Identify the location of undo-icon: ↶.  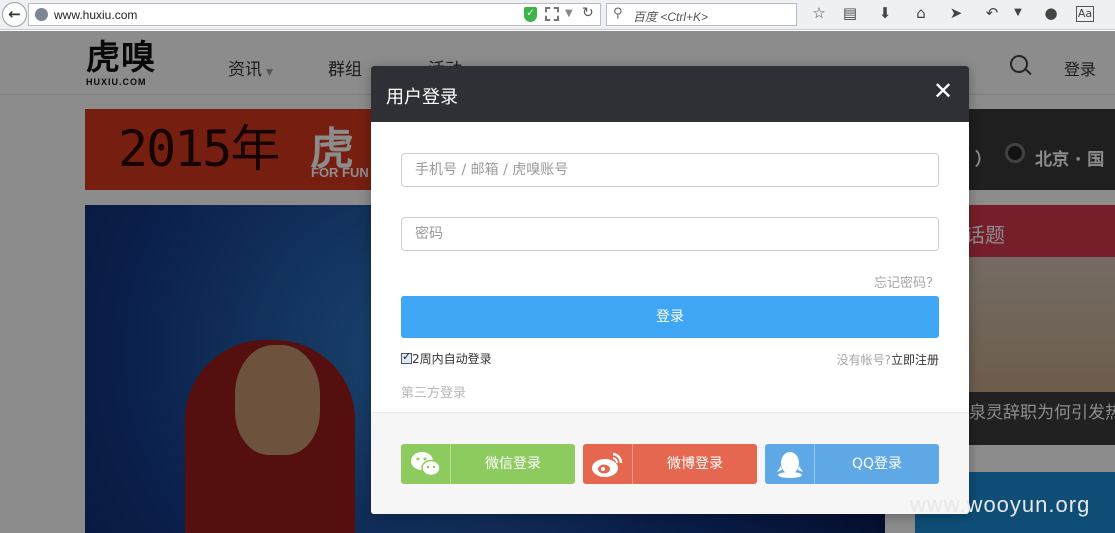
(992, 13).